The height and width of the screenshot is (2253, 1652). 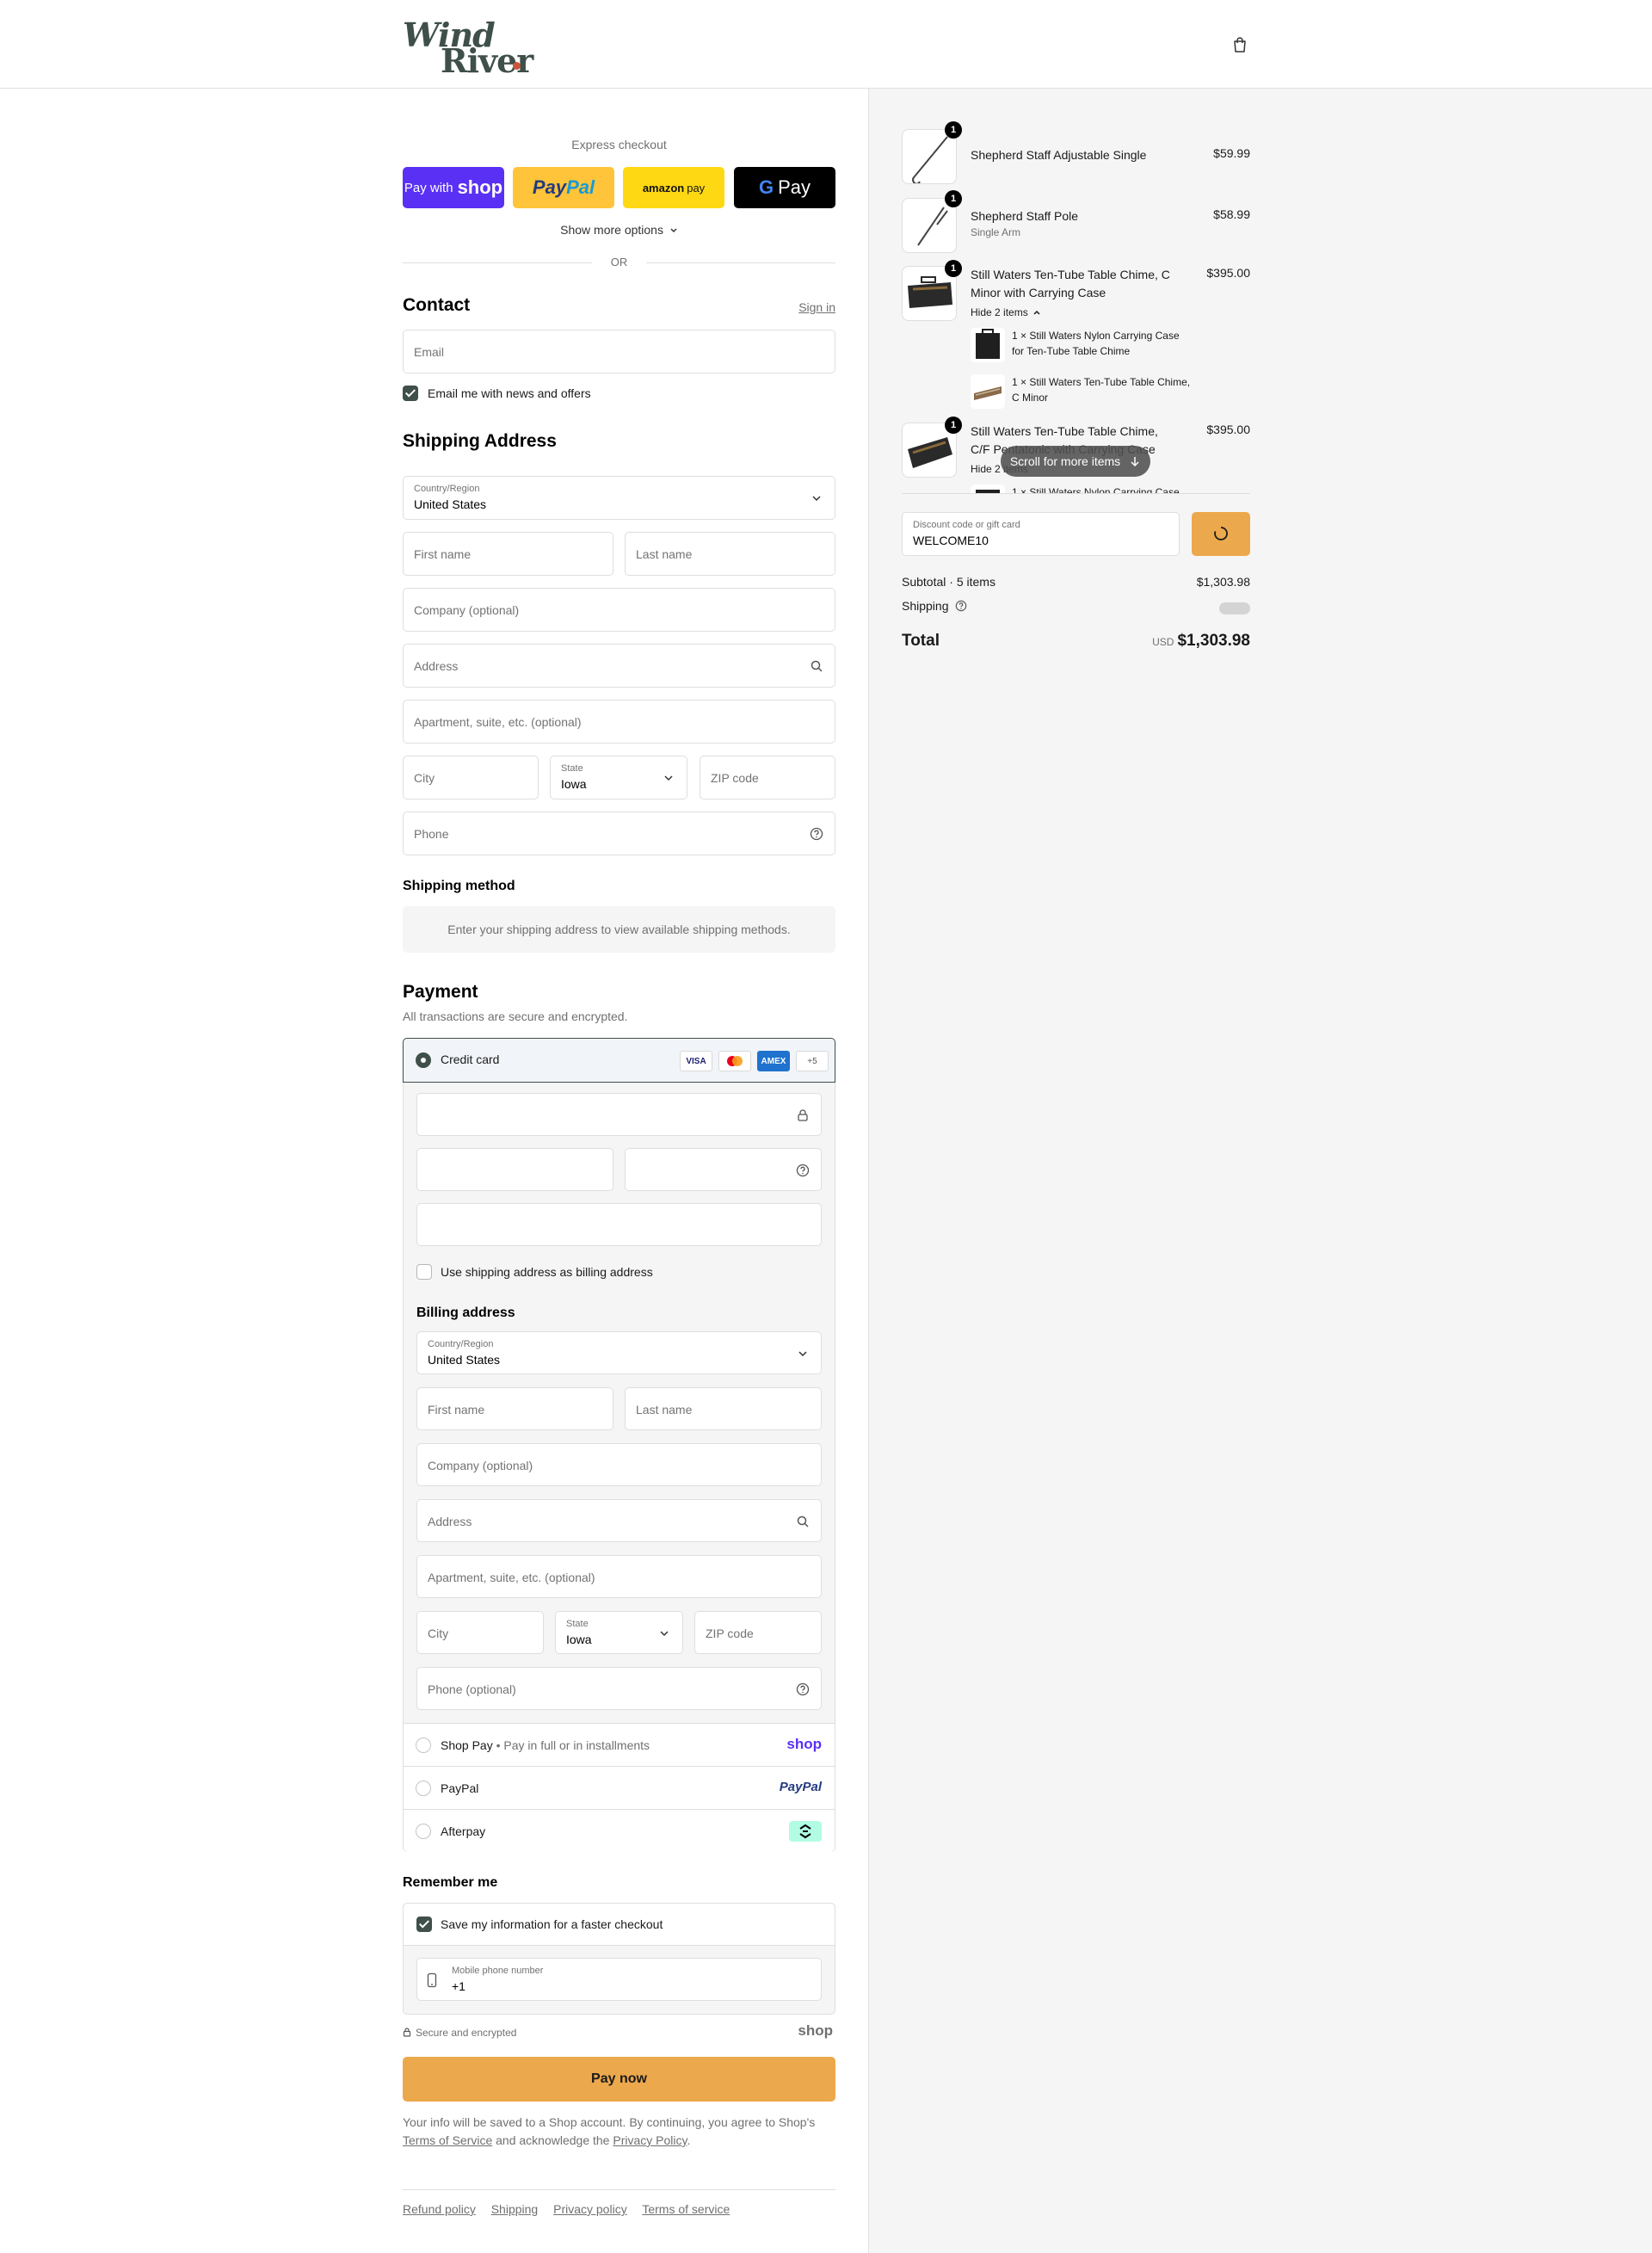 What do you see at coordinates (459, 886) in the screenshot?
I see `shipping-method-title: Shipping method` at bounding box center [459, 886].